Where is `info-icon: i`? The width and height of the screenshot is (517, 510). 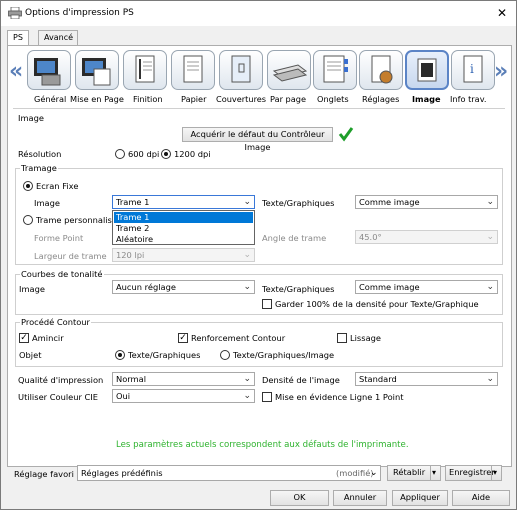
info-icon: i is located at coordinates (473, 69).